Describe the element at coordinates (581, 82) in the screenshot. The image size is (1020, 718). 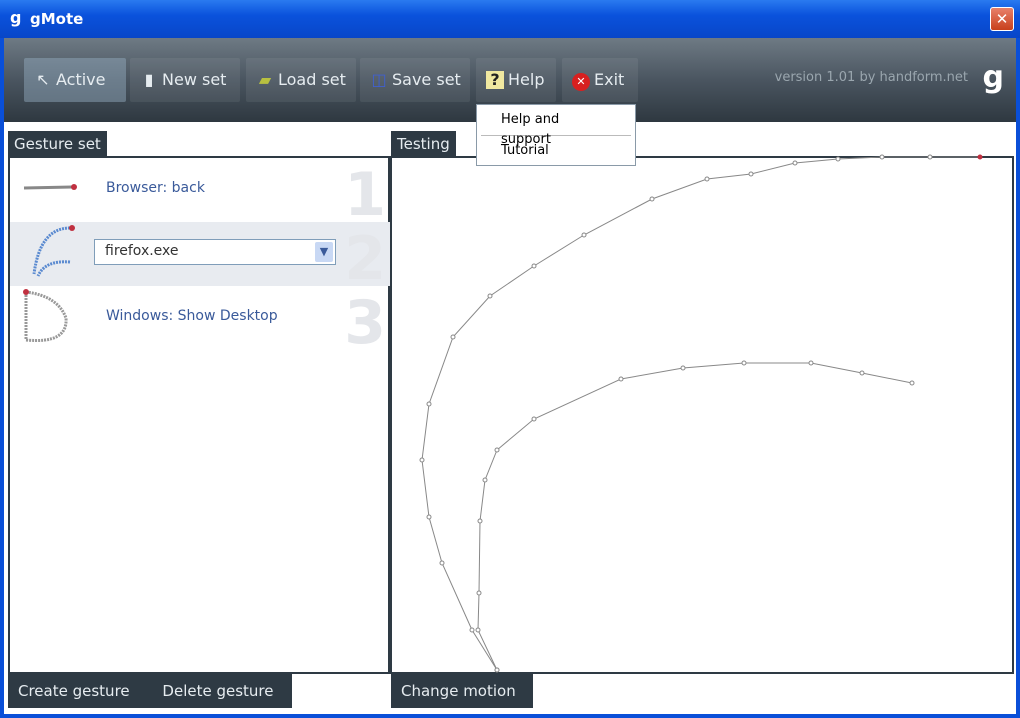
I see `exit-icon: ✕` at that location.